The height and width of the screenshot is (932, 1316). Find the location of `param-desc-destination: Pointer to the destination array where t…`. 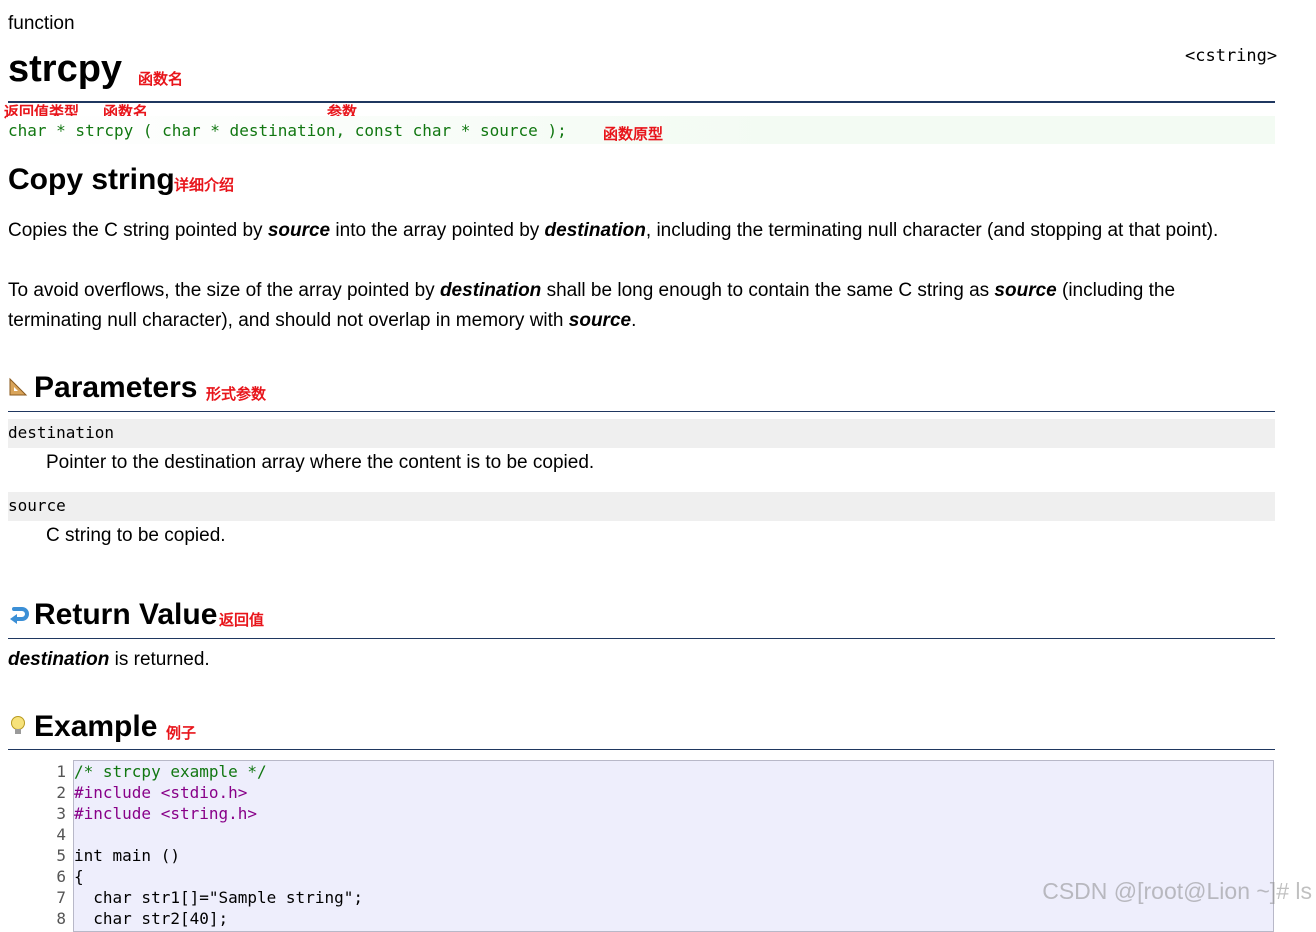

param-desc-destination: Pointer to the destination array where t… is located at coordinates (320, 462).